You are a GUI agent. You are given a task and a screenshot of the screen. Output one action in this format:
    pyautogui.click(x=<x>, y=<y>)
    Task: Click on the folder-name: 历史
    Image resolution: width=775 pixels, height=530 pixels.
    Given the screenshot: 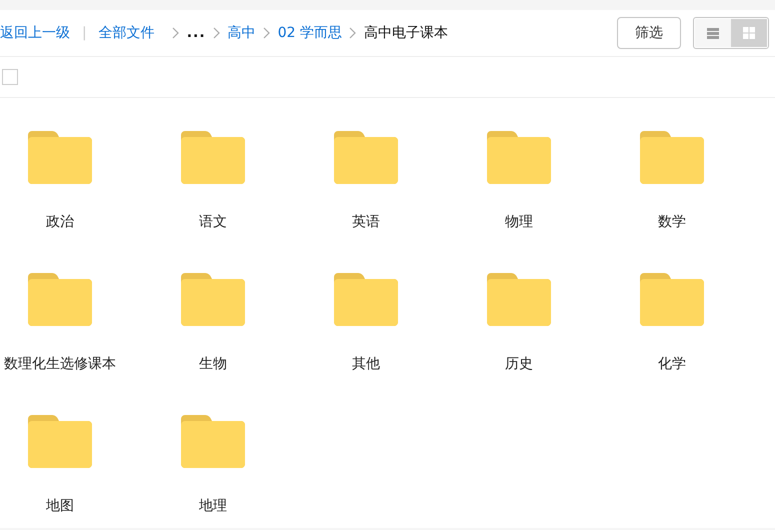 What is the action you would take?
    pyautogui.click(x=519, y=364)
    